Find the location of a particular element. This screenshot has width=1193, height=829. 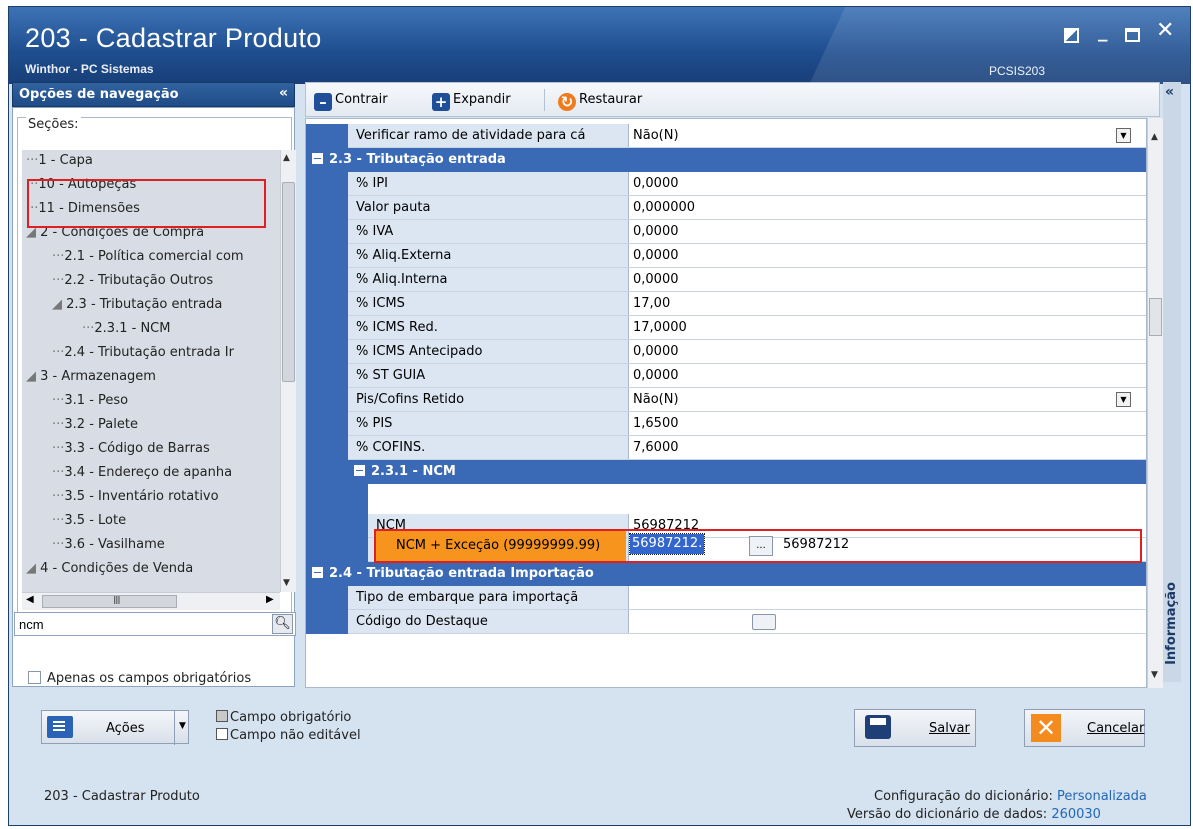

tree-item-label: 2.2 - Tributação Outros is located at coordinates (139, 280).